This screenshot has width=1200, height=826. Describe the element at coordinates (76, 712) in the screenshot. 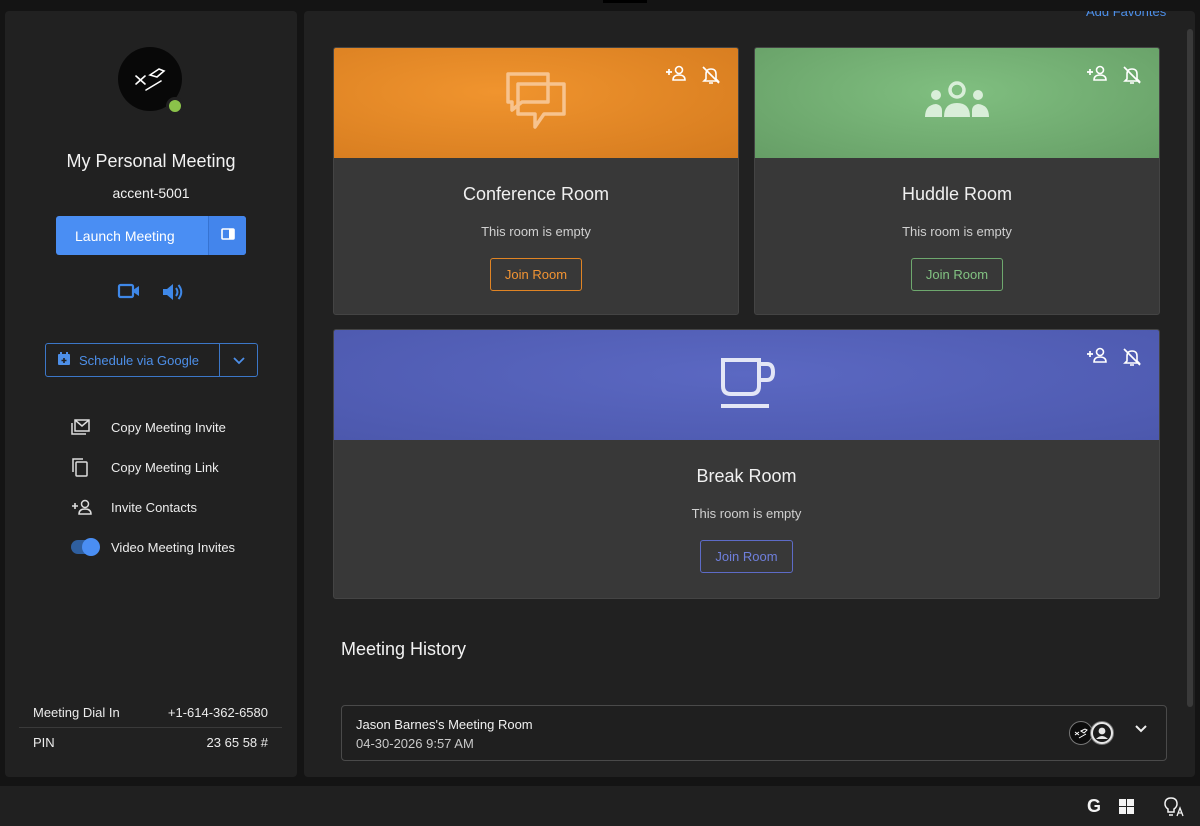

I see `dial-in-label: Meeting Dial In` at that location.